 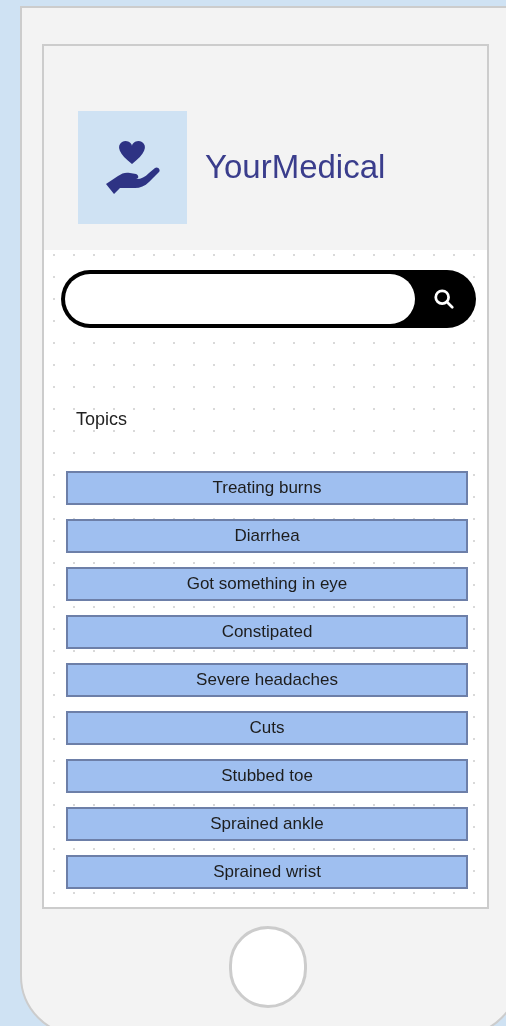 I want to click on search-icon, so click(x=444, y=299).